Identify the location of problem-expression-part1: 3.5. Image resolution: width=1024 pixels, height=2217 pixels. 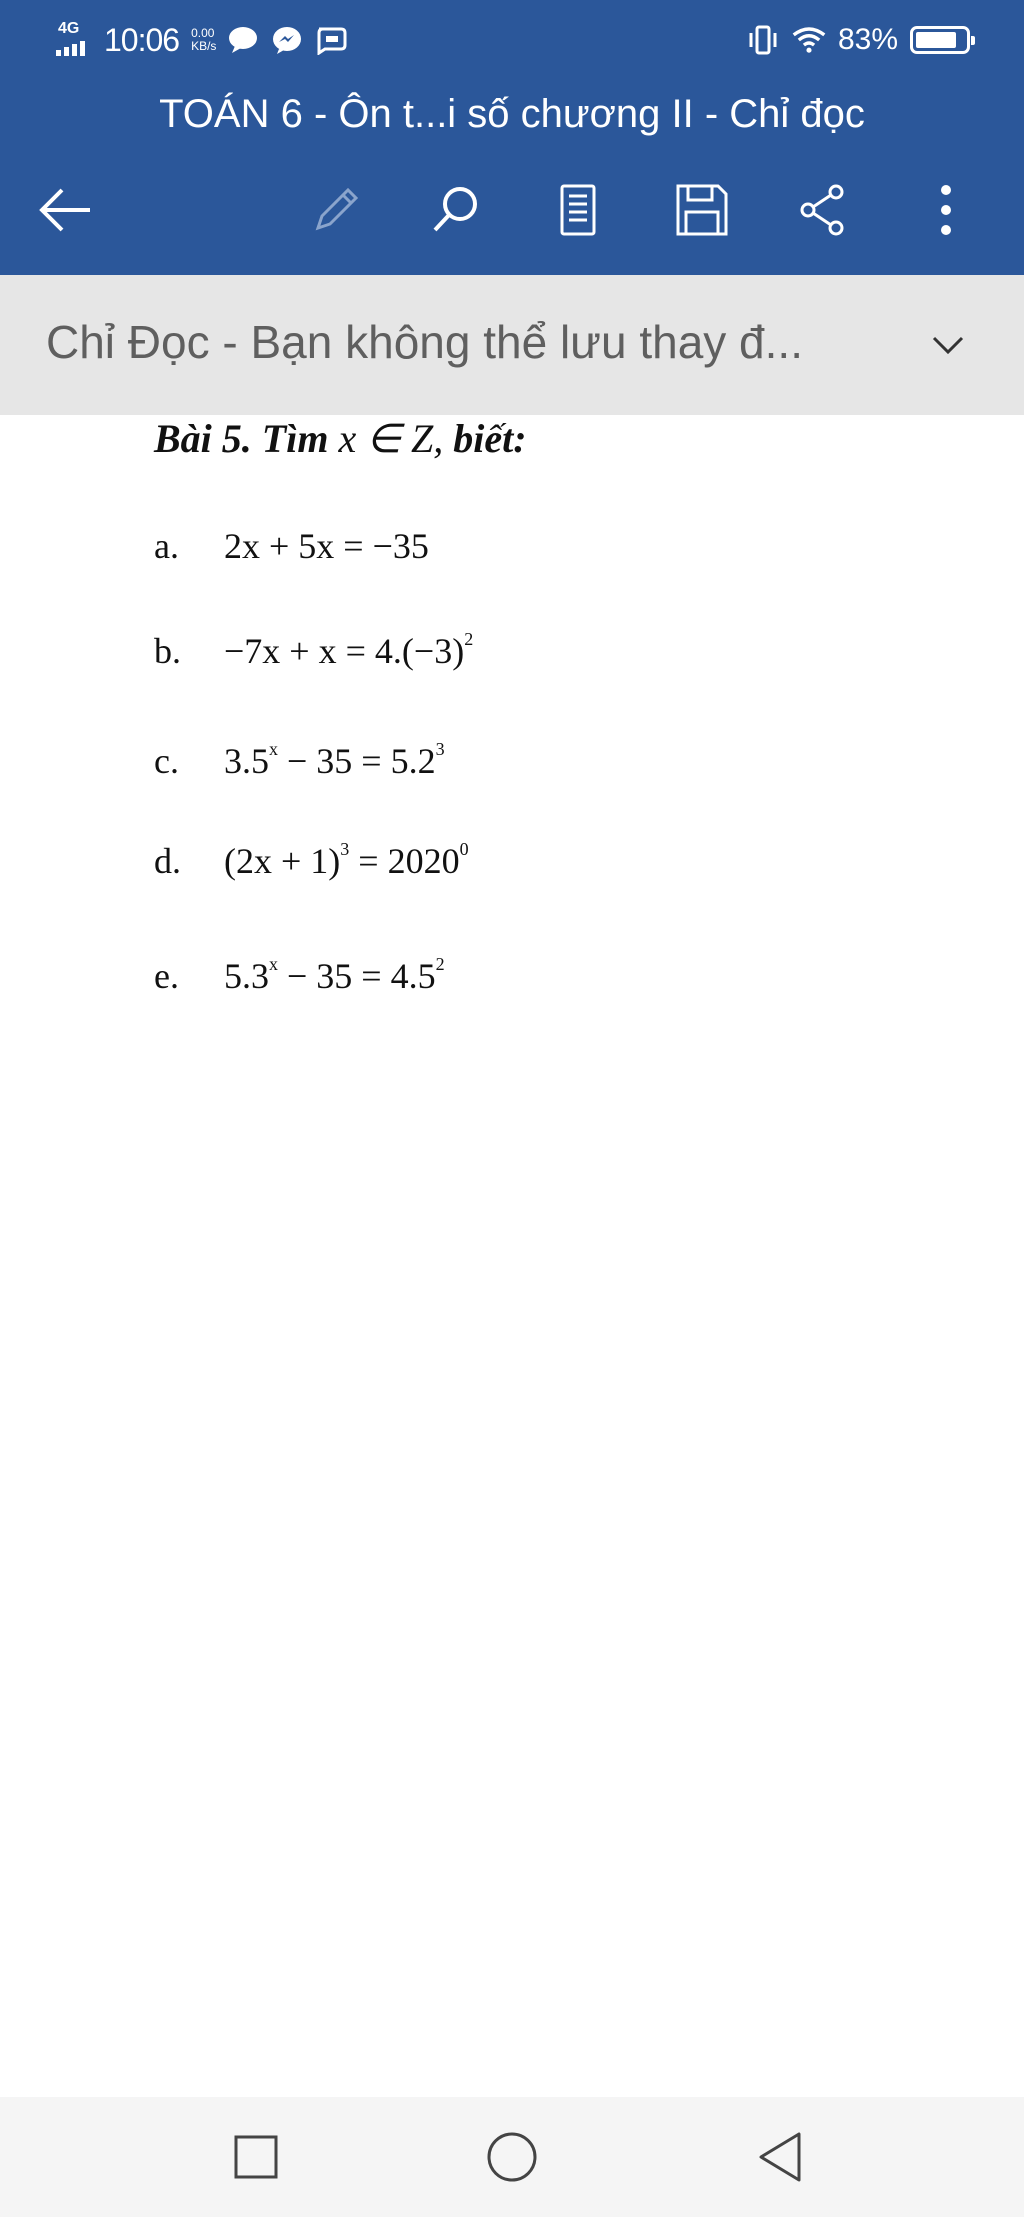
(246, 761).